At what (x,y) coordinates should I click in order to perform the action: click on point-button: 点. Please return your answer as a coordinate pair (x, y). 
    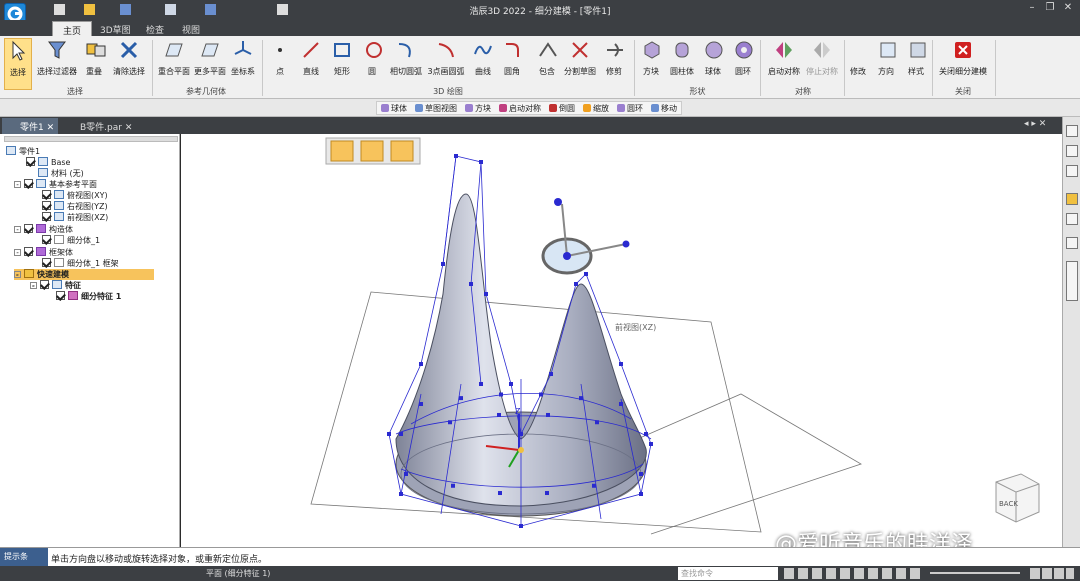
    Looking at the image, I should click on (280, 57).